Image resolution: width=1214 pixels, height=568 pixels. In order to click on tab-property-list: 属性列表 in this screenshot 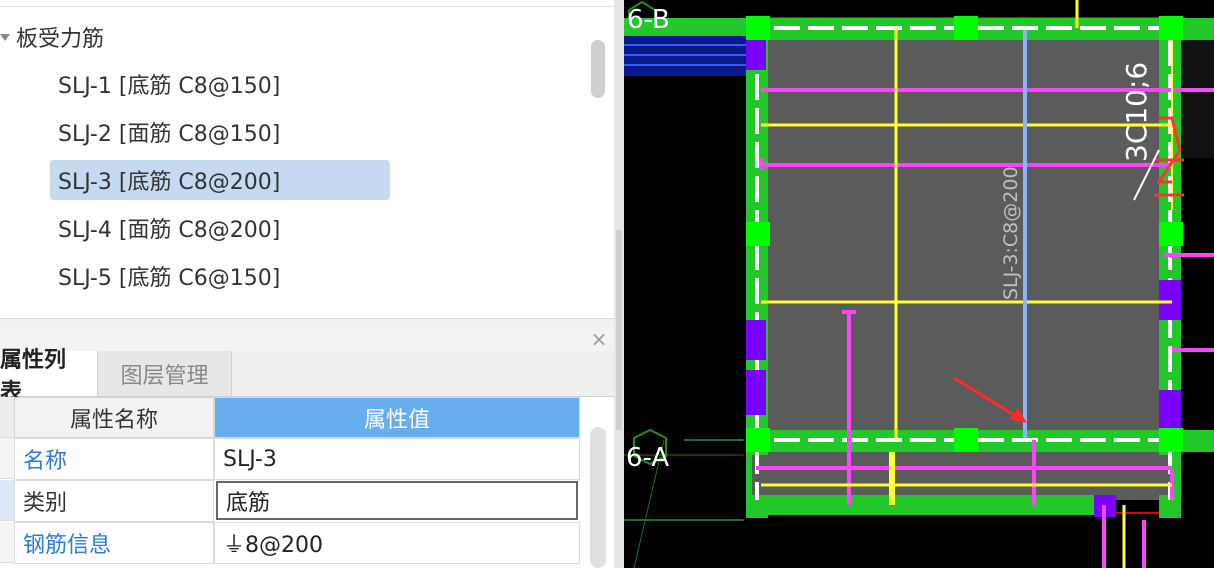, I will do `click(49, 376)`.